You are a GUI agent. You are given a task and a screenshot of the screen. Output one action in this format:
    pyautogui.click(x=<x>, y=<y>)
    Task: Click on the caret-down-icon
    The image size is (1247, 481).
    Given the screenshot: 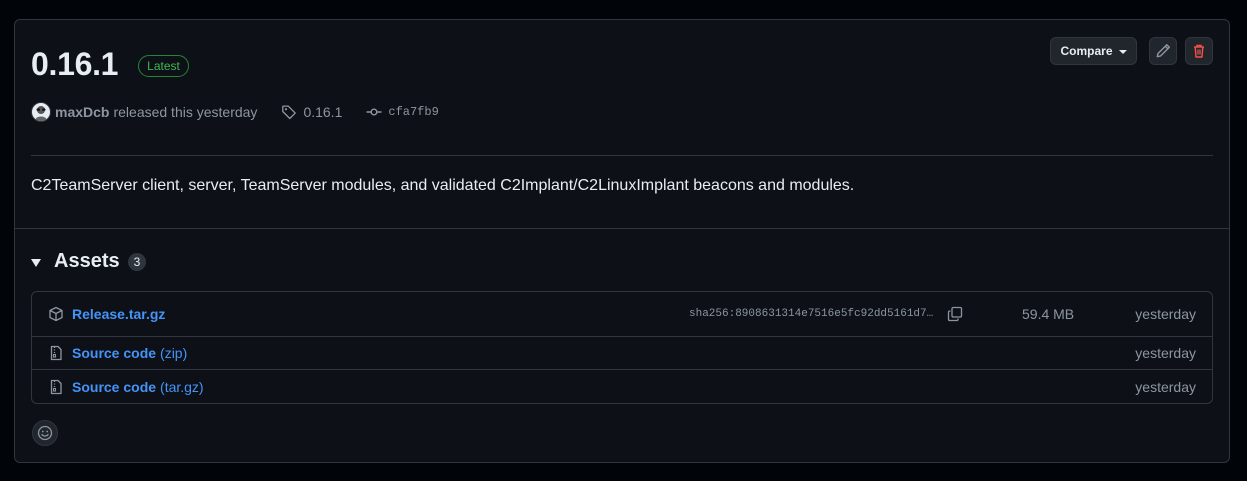 What is the action you would take?
    pyautogui.click(x=1122, y=52)
    